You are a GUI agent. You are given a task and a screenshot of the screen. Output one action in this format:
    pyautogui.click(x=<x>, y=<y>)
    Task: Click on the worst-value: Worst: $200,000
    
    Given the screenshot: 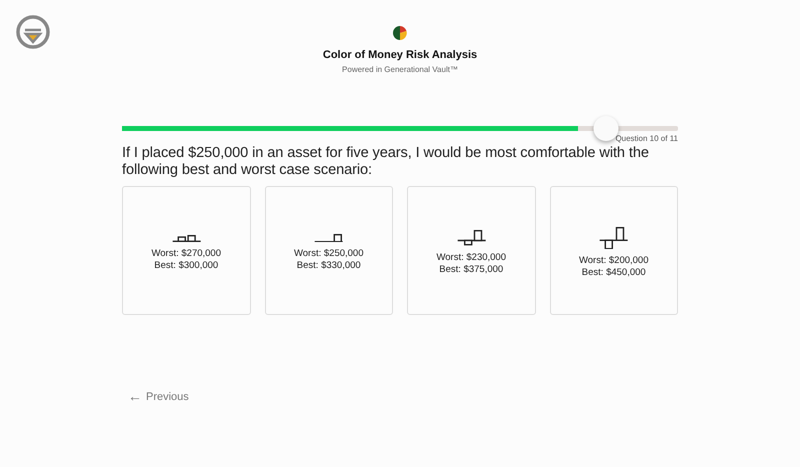 What is the action you would take?
    pyautogui.click(x=613, y=261)
    